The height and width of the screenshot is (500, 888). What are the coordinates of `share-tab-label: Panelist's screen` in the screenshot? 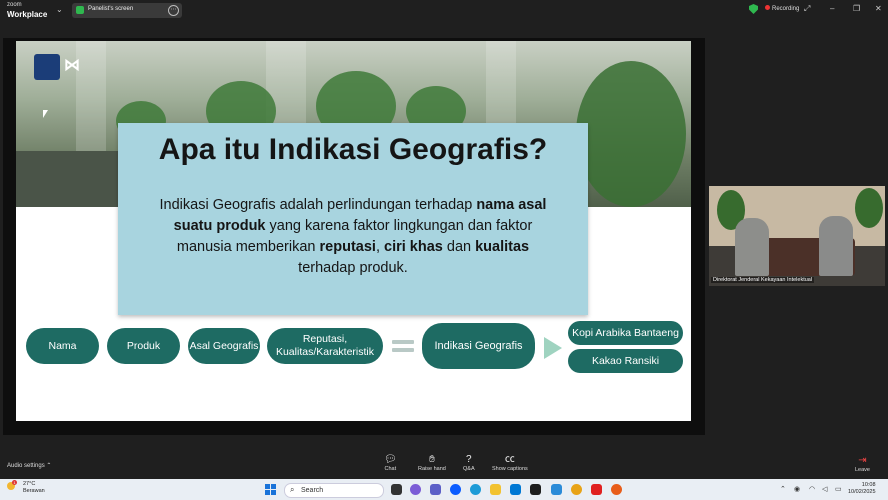 It's located at (111, 9).